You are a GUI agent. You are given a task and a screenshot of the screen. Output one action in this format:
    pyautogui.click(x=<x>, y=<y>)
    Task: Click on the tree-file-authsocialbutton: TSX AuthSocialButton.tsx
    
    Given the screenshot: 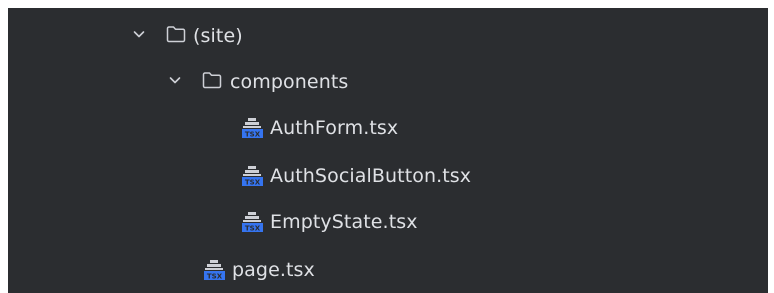 What is the action you would take?
    pyautogui.click(x=388, y=176)
    